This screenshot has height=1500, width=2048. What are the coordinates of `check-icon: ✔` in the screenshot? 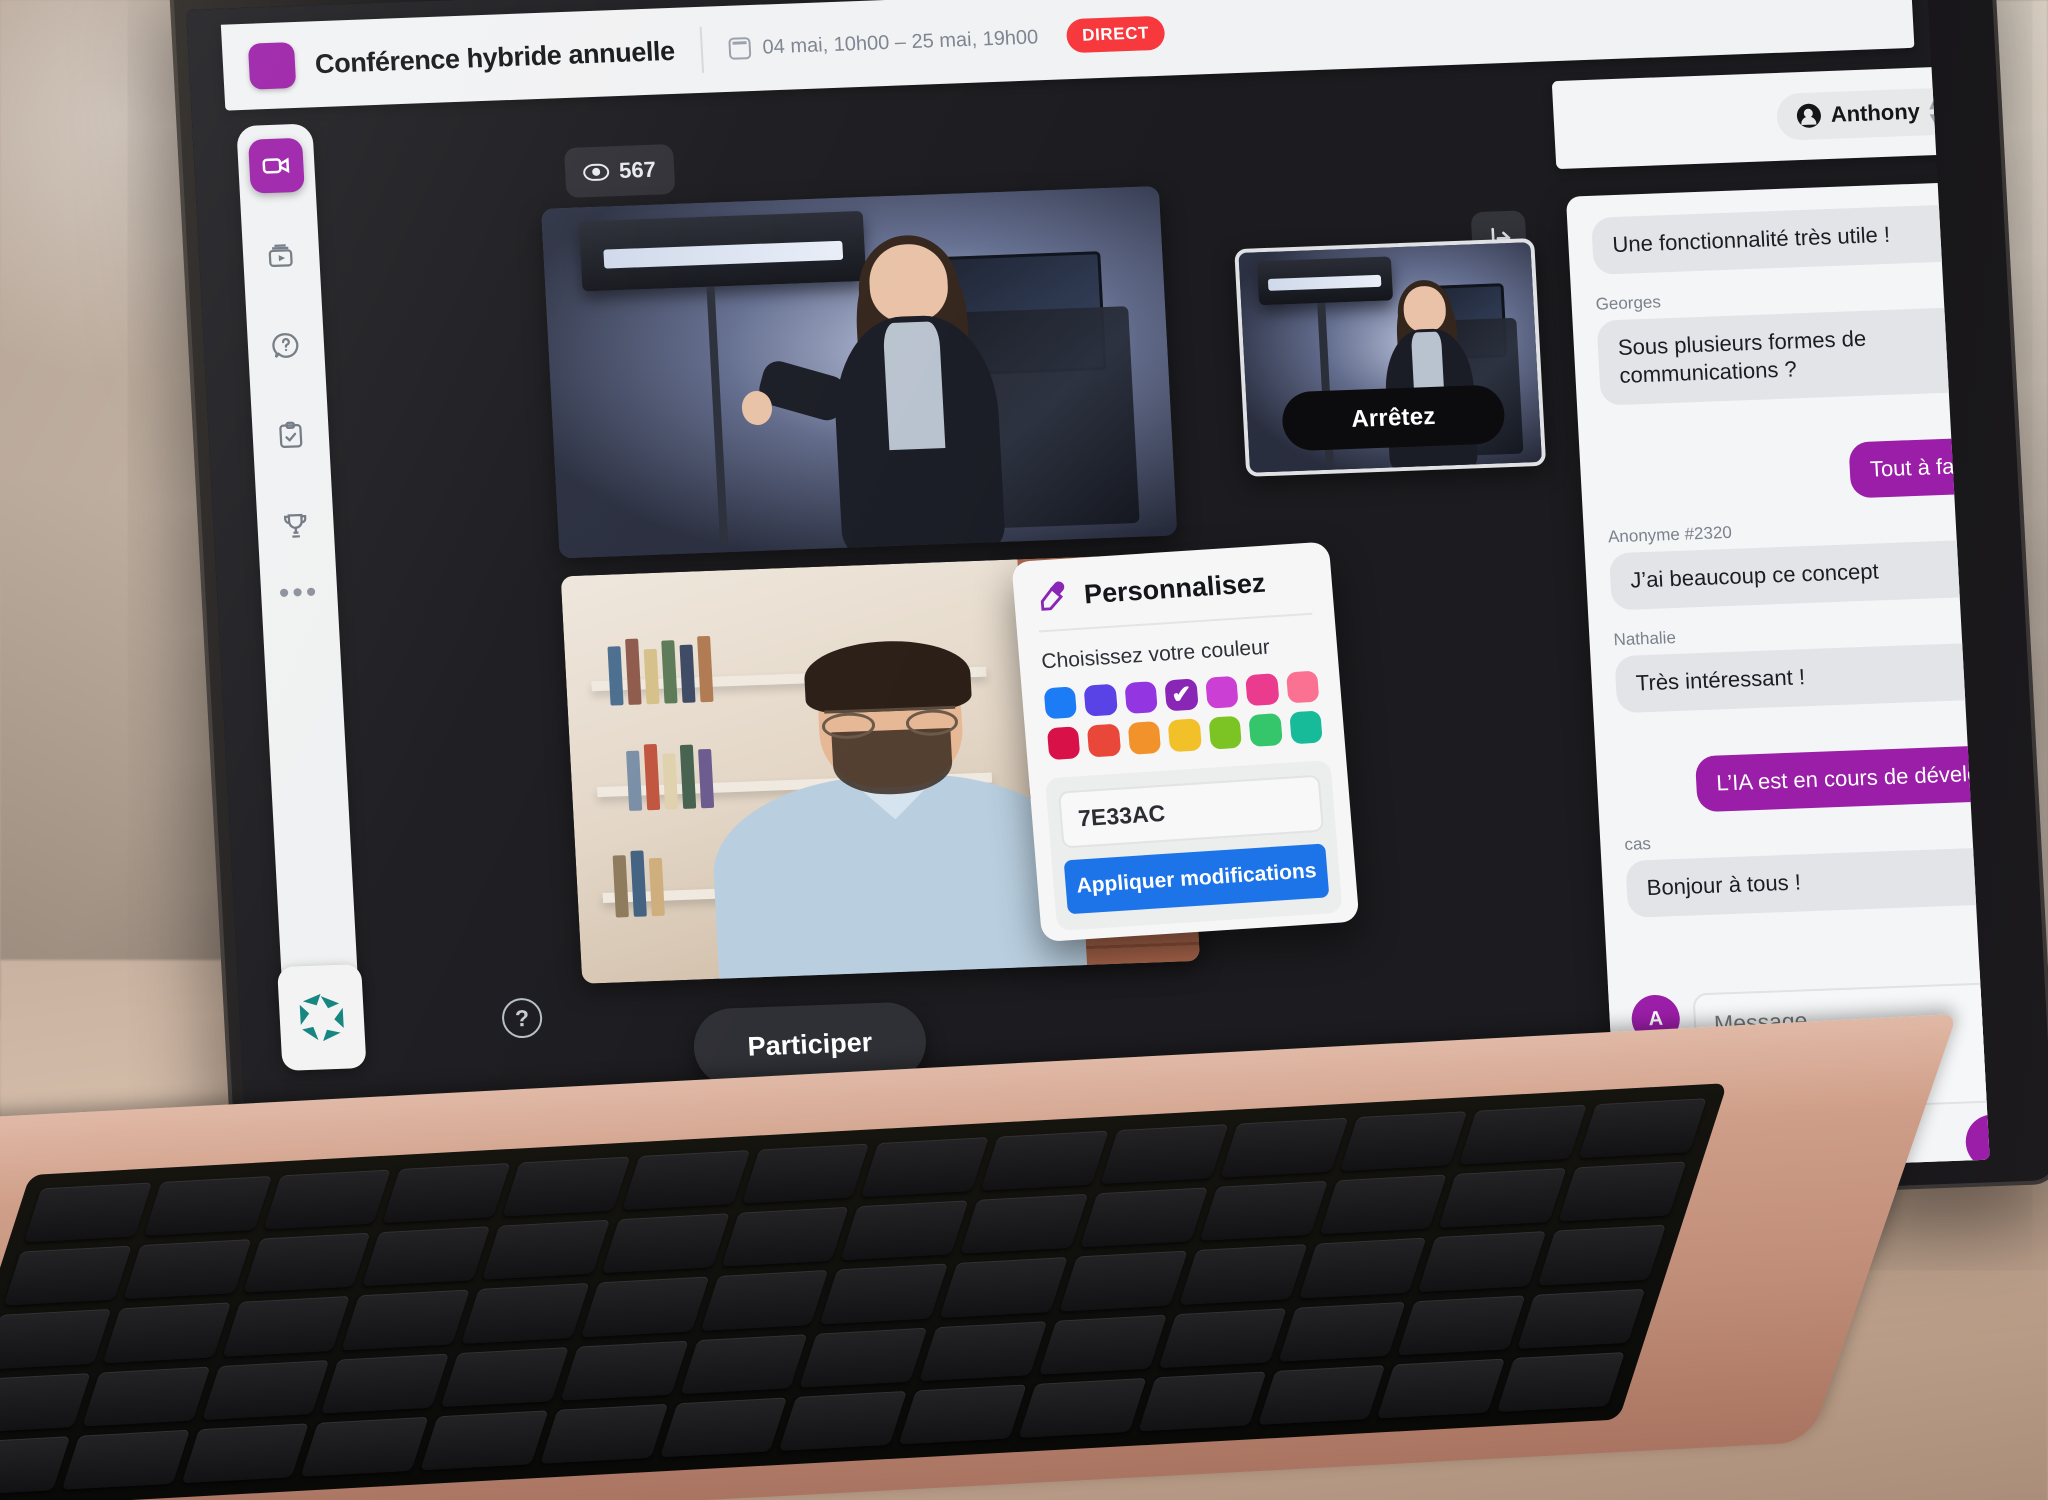 It's located at (1181, 695).